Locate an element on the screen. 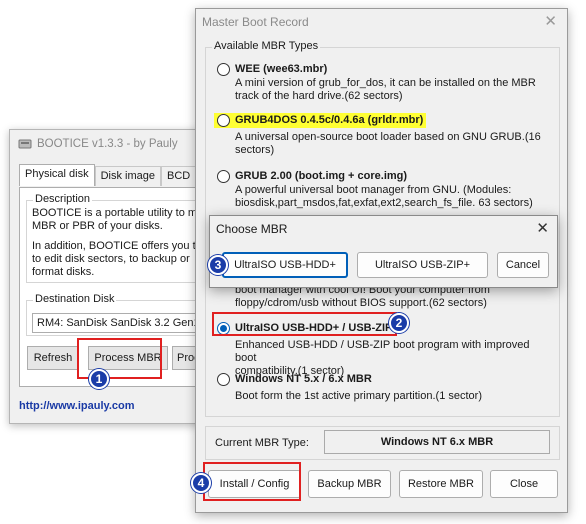  step-marker-3: 3 is located at coordinates (218, 265).